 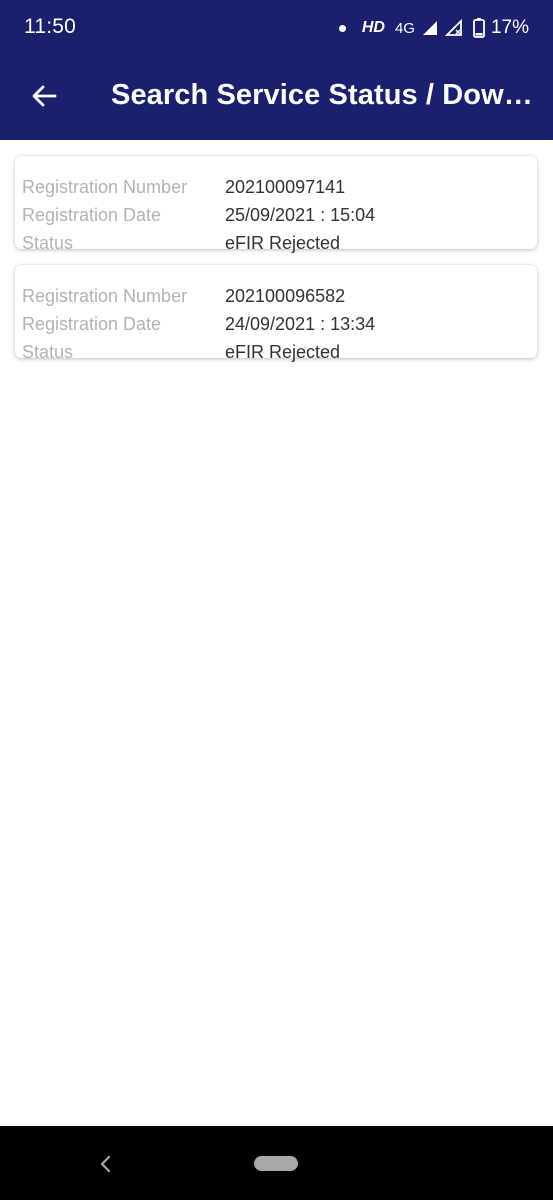 I want to click on status-icons: HD 4G 17%, so click(x=433, y=28).